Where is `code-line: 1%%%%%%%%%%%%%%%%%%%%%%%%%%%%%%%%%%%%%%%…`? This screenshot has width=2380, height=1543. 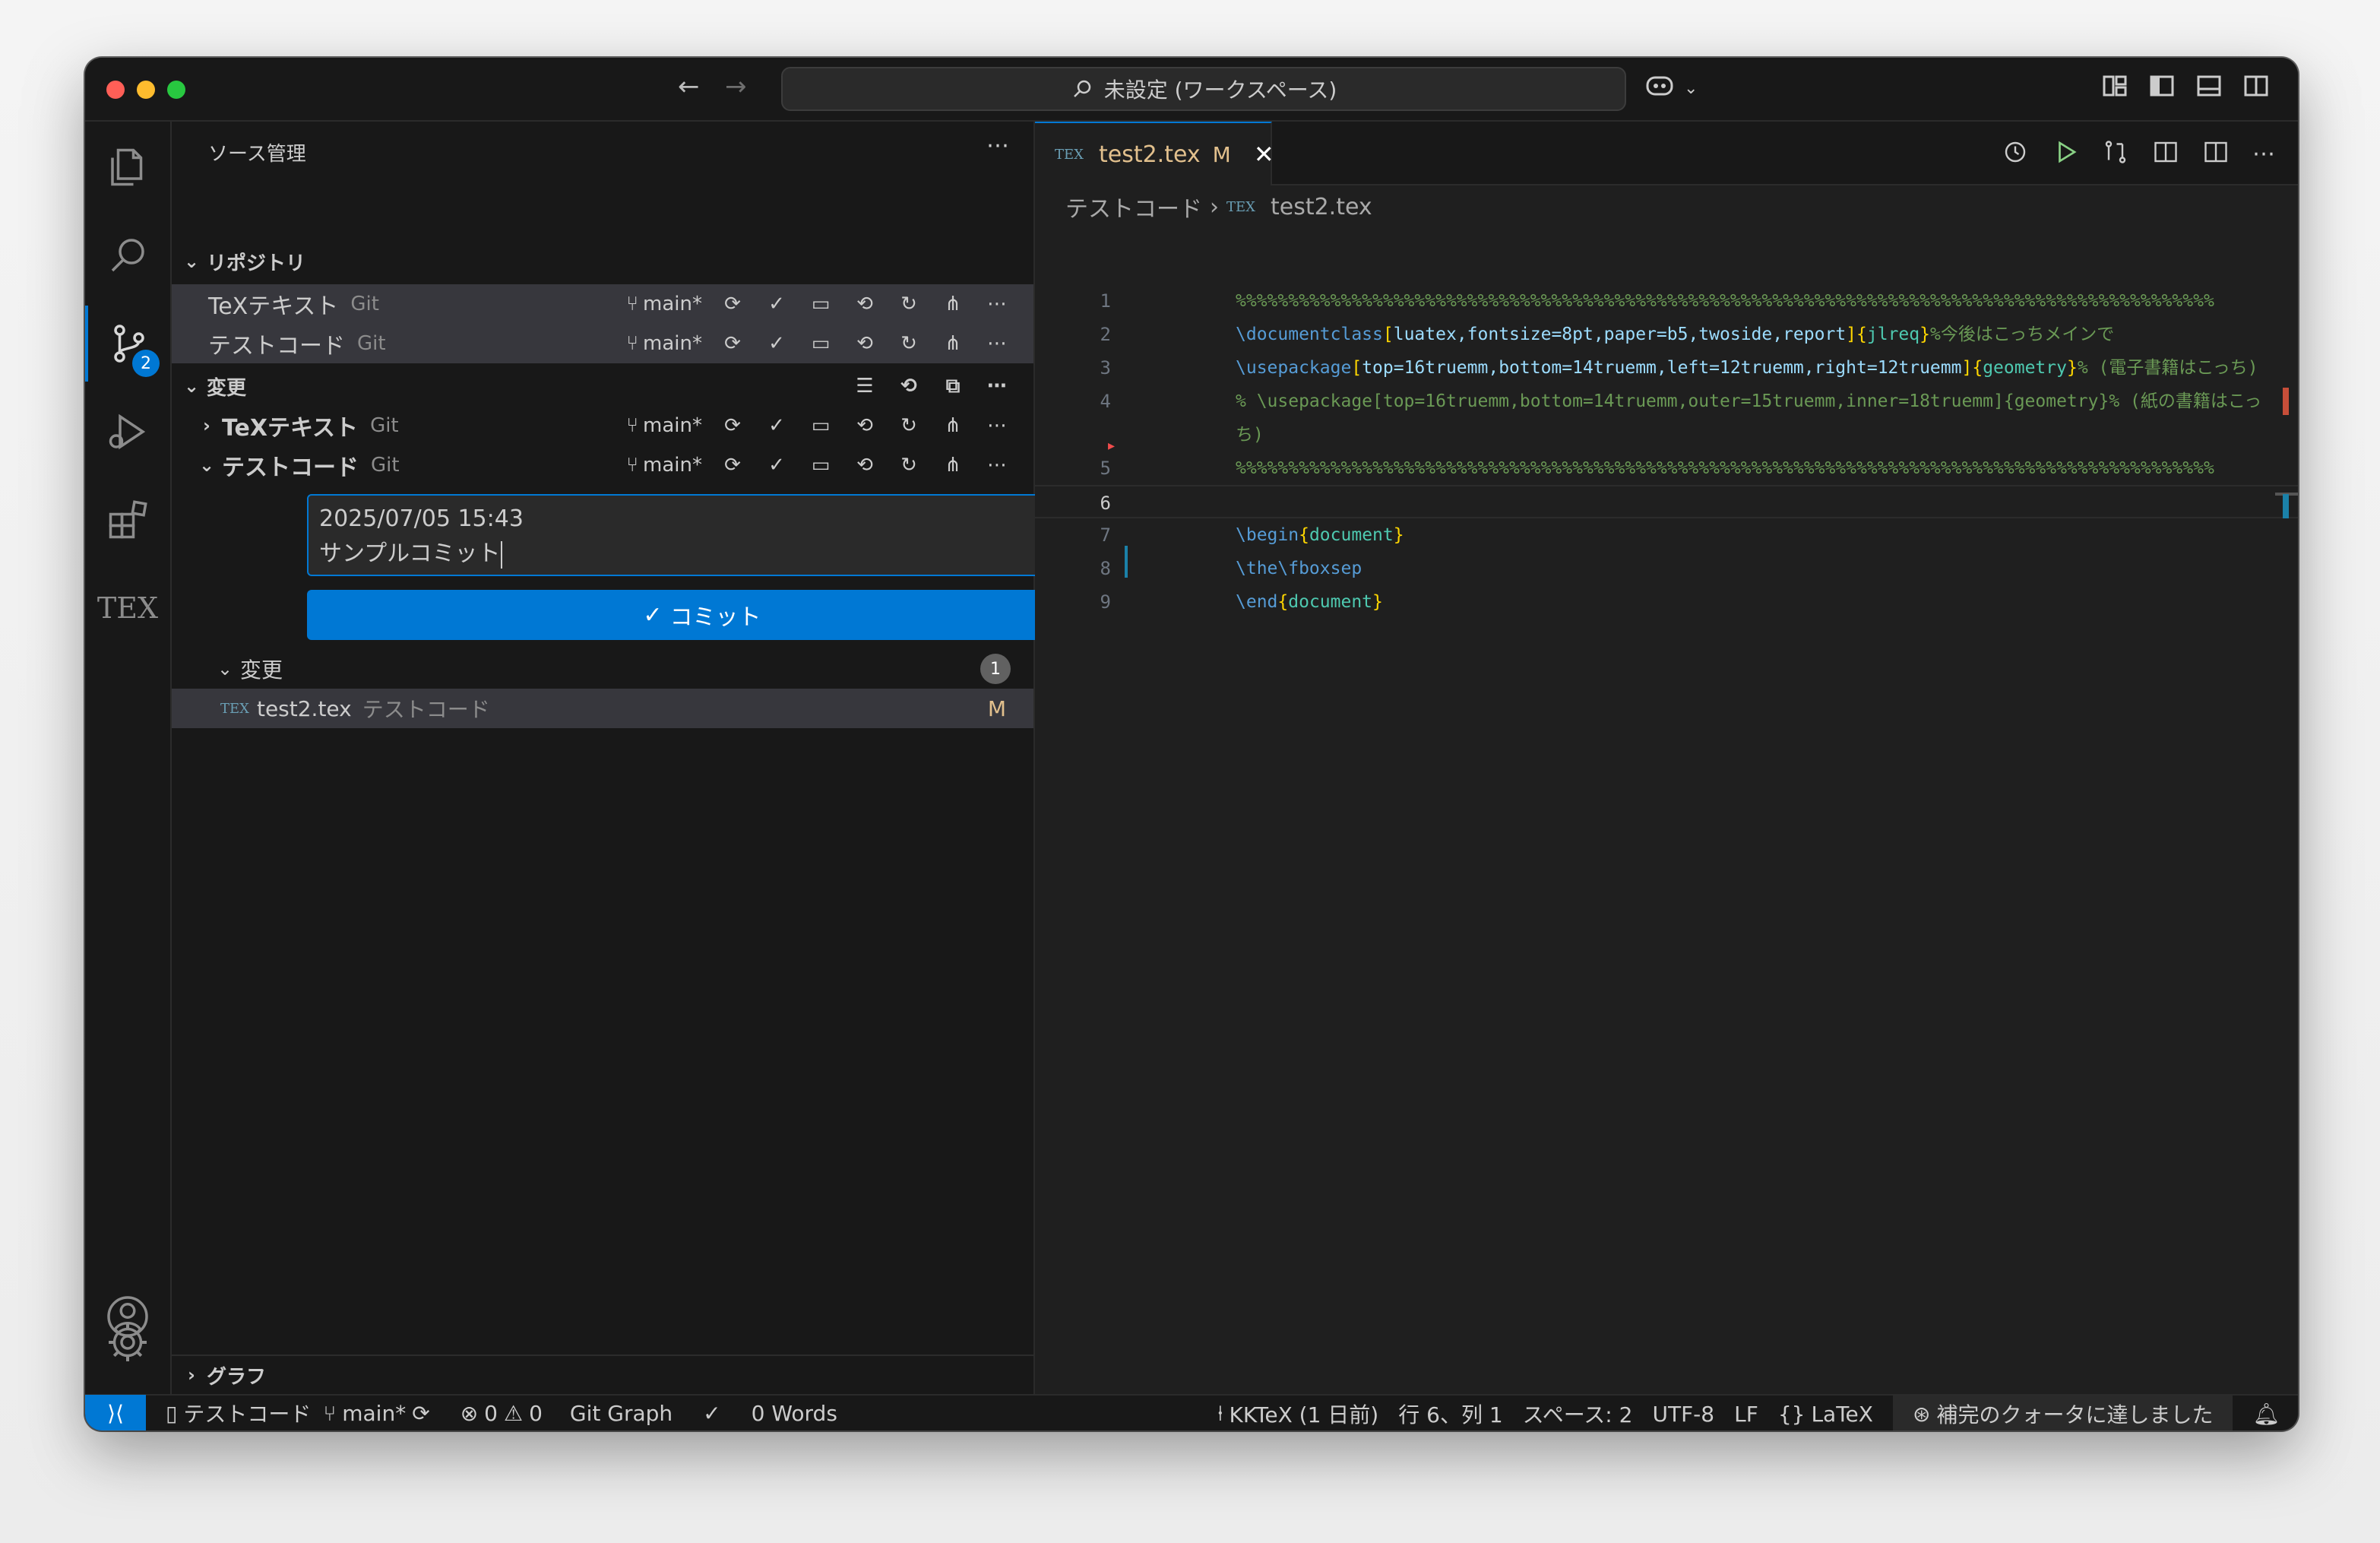
code-line: 1%%%%%%%%%%%%%%%%%%%%%%%%%%%%%%%%%%%%%%%… is located at coordinates (1666, 301).